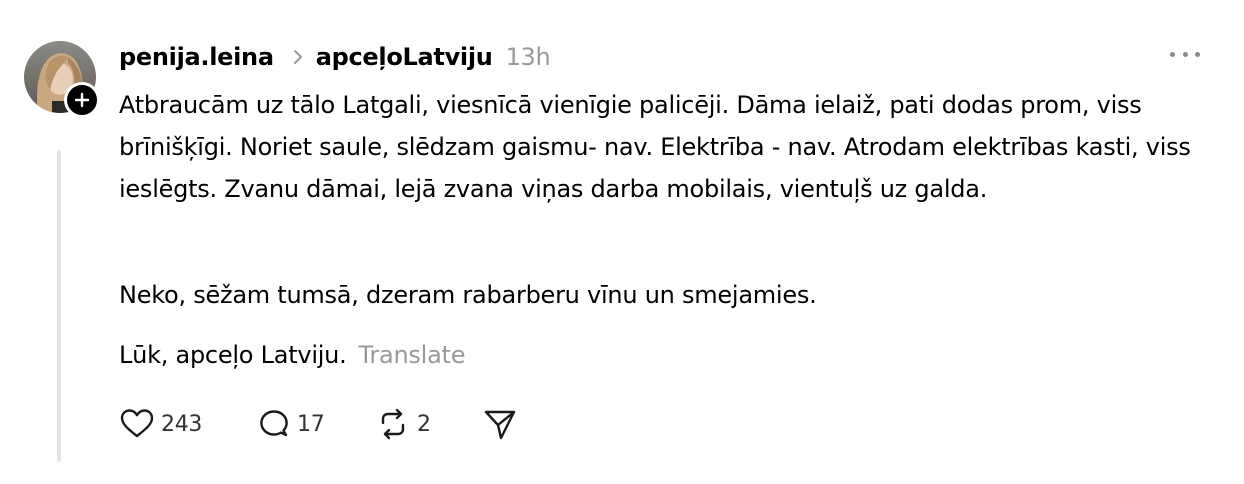  I want to click on post-timestamp: 13h, so click(528, 57).